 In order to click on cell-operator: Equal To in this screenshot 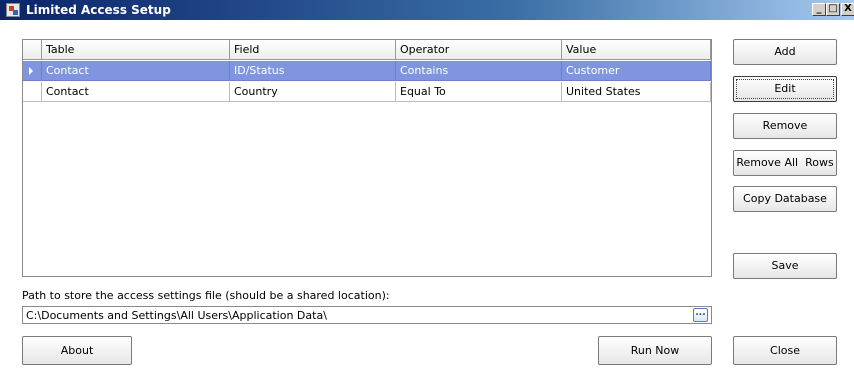, I will do `click(479, 92)`.